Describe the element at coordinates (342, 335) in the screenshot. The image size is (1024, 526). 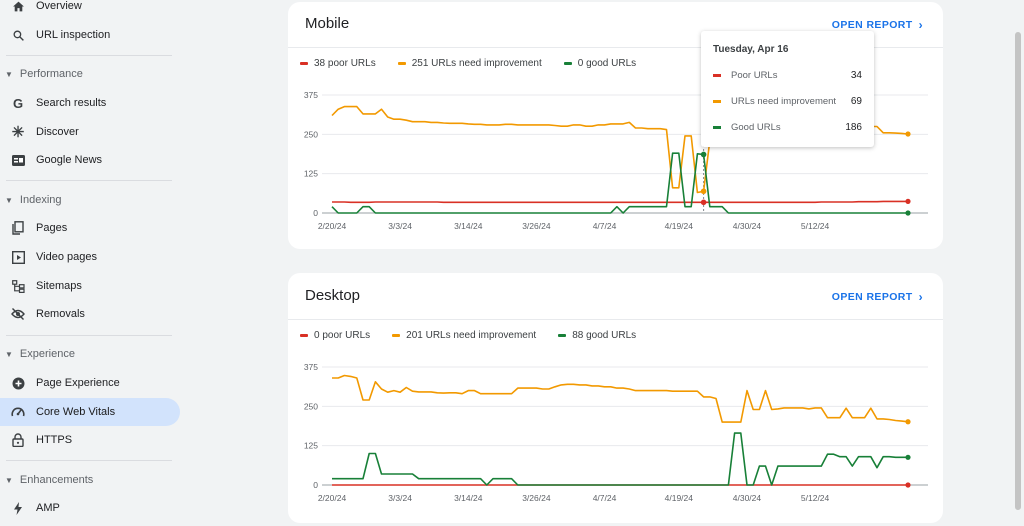
I see `legend-label: 0 poor URLs` at that location.